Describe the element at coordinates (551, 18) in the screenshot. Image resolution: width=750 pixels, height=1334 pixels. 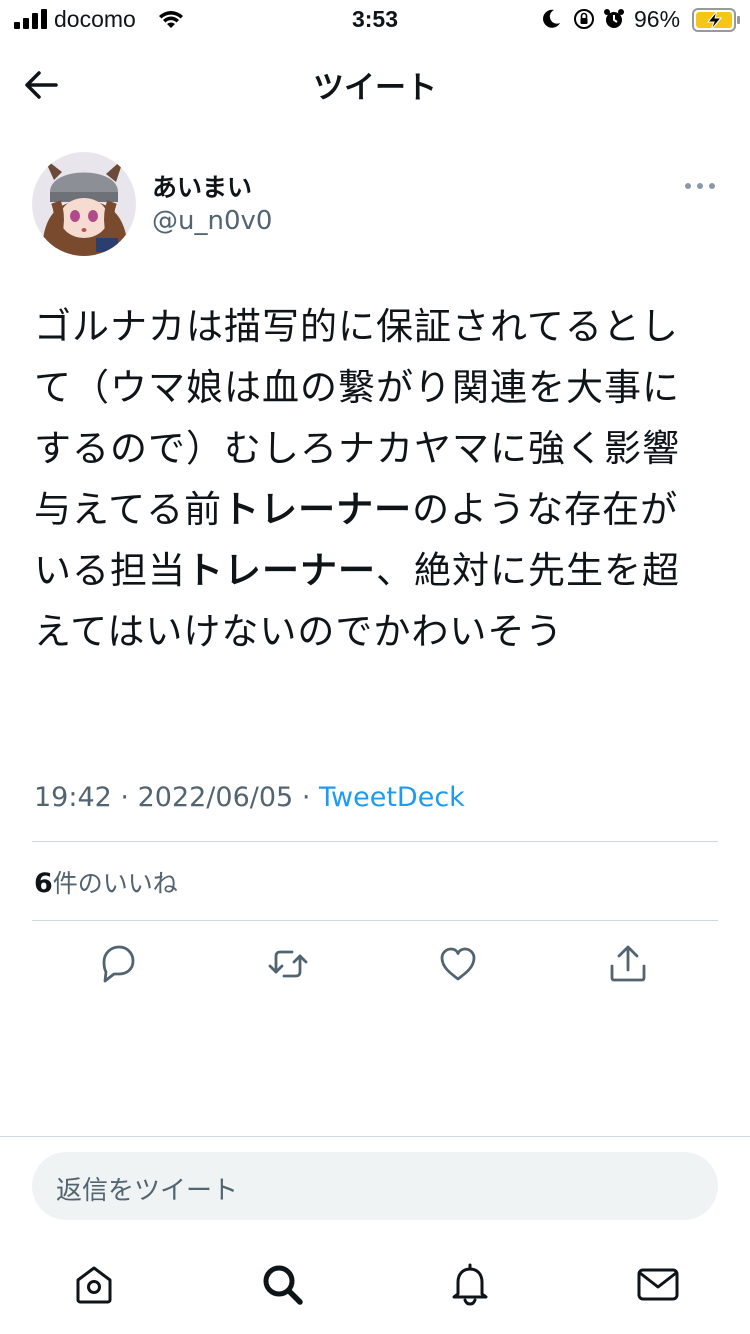
I see `do-not-disturb-moon-icon` at that location.